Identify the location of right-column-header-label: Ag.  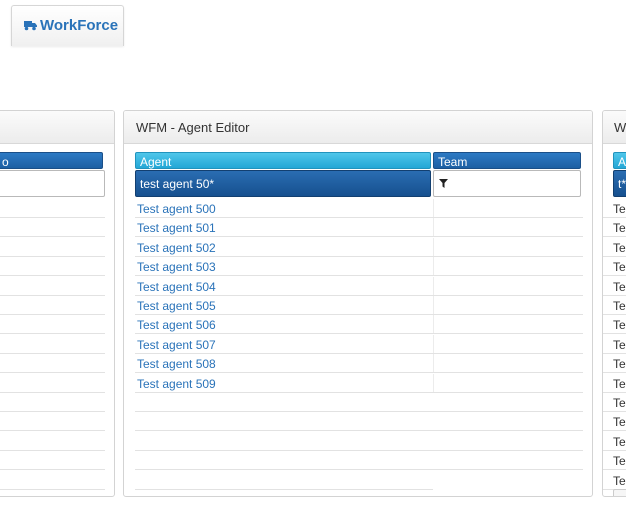
(622, 162).